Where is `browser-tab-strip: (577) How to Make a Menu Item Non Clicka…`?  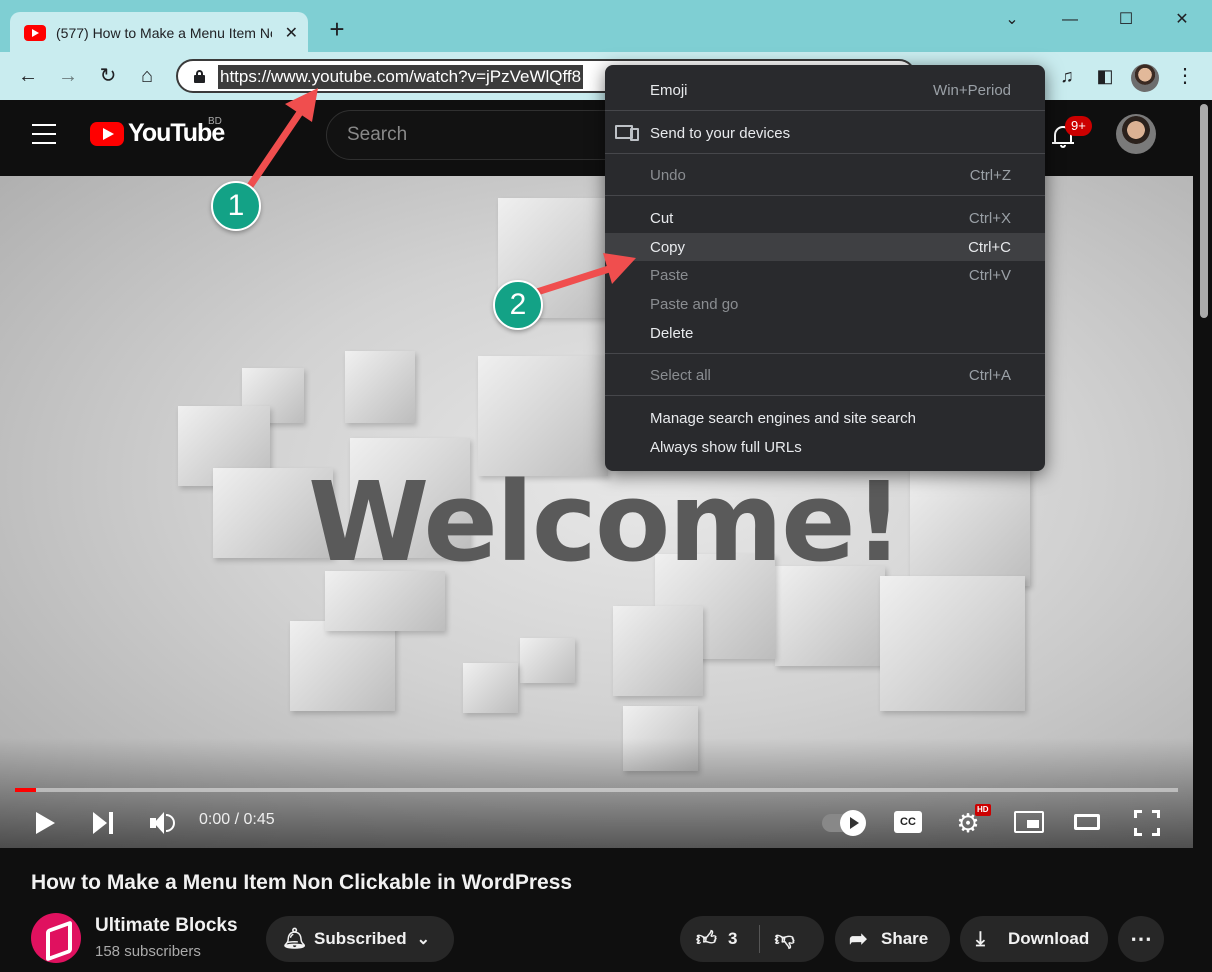 browser-tab-strip: (577) How to Make a Menu Item Non Clicka… is located at coordinates (606, 27).